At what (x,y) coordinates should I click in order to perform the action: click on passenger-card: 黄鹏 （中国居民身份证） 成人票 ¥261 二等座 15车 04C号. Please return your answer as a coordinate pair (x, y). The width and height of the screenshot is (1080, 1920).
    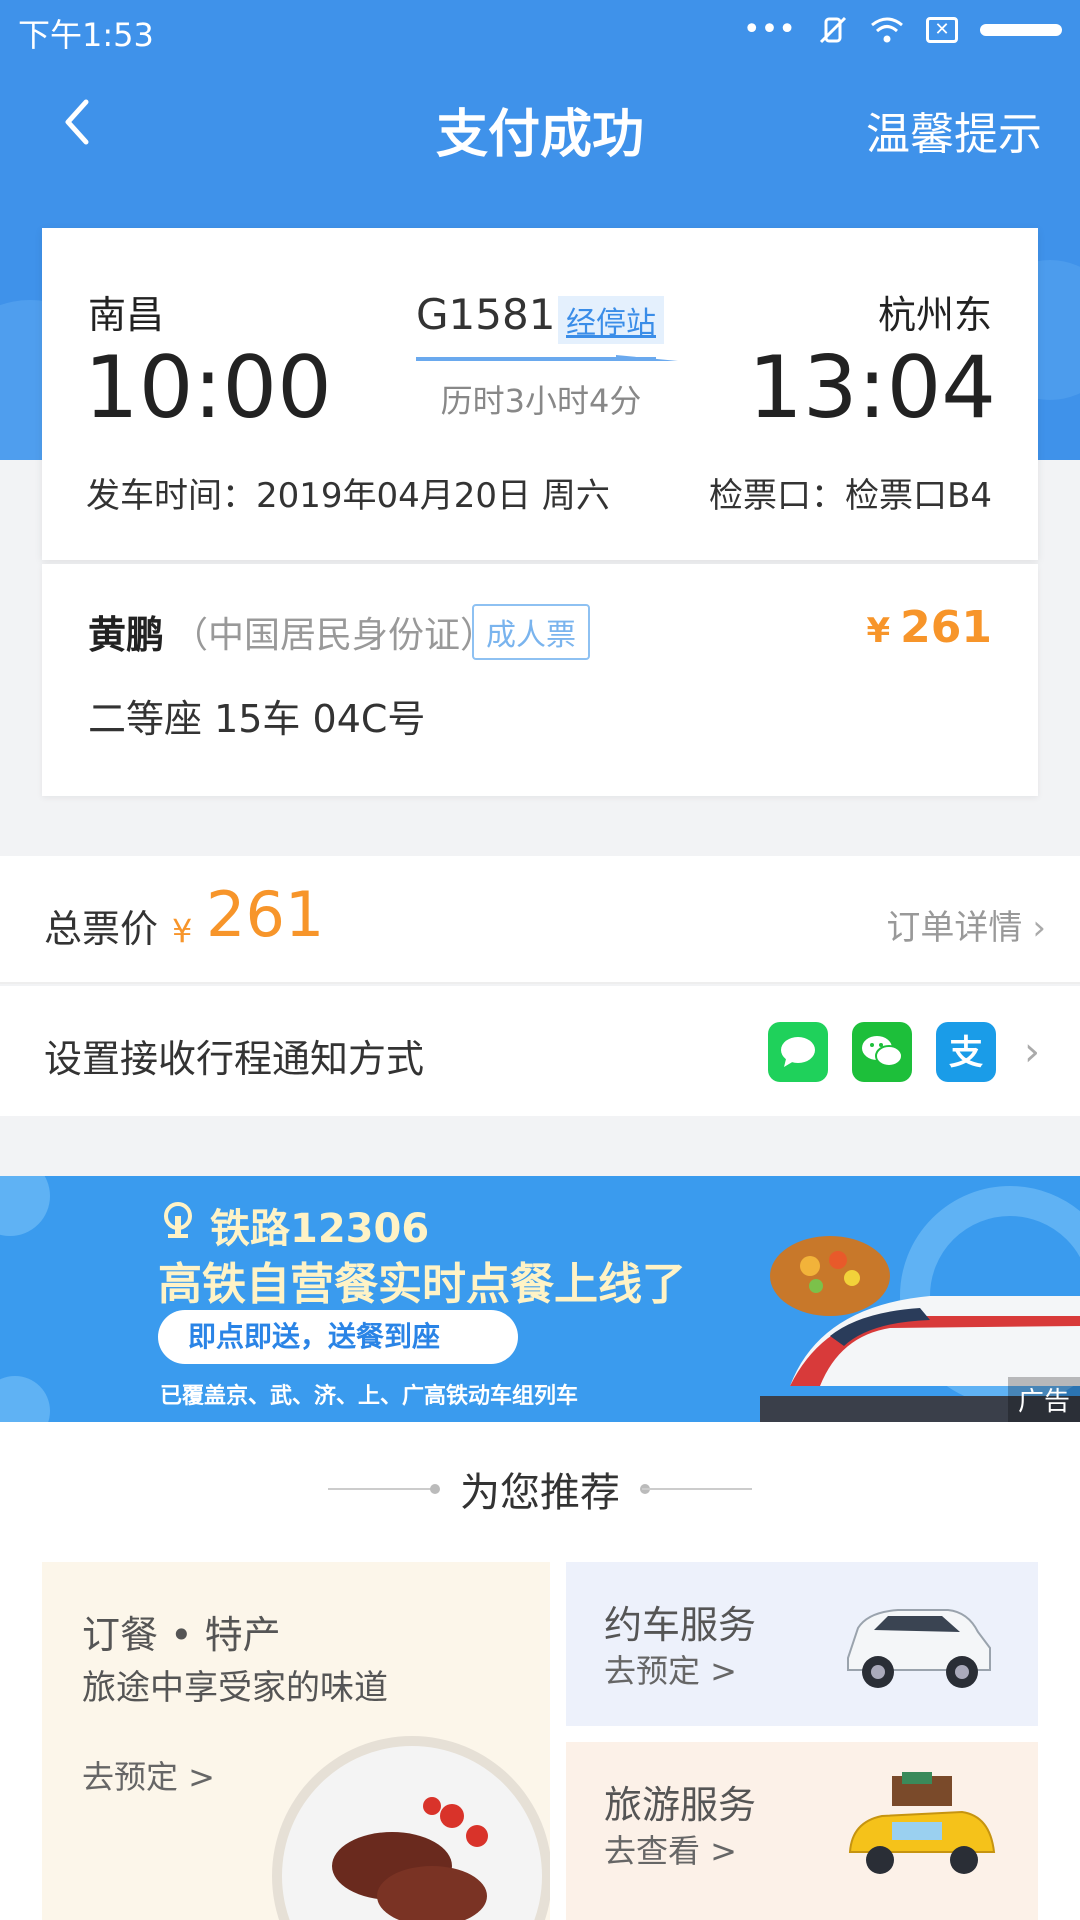
    Looking at the image, I should click on (540, 680).